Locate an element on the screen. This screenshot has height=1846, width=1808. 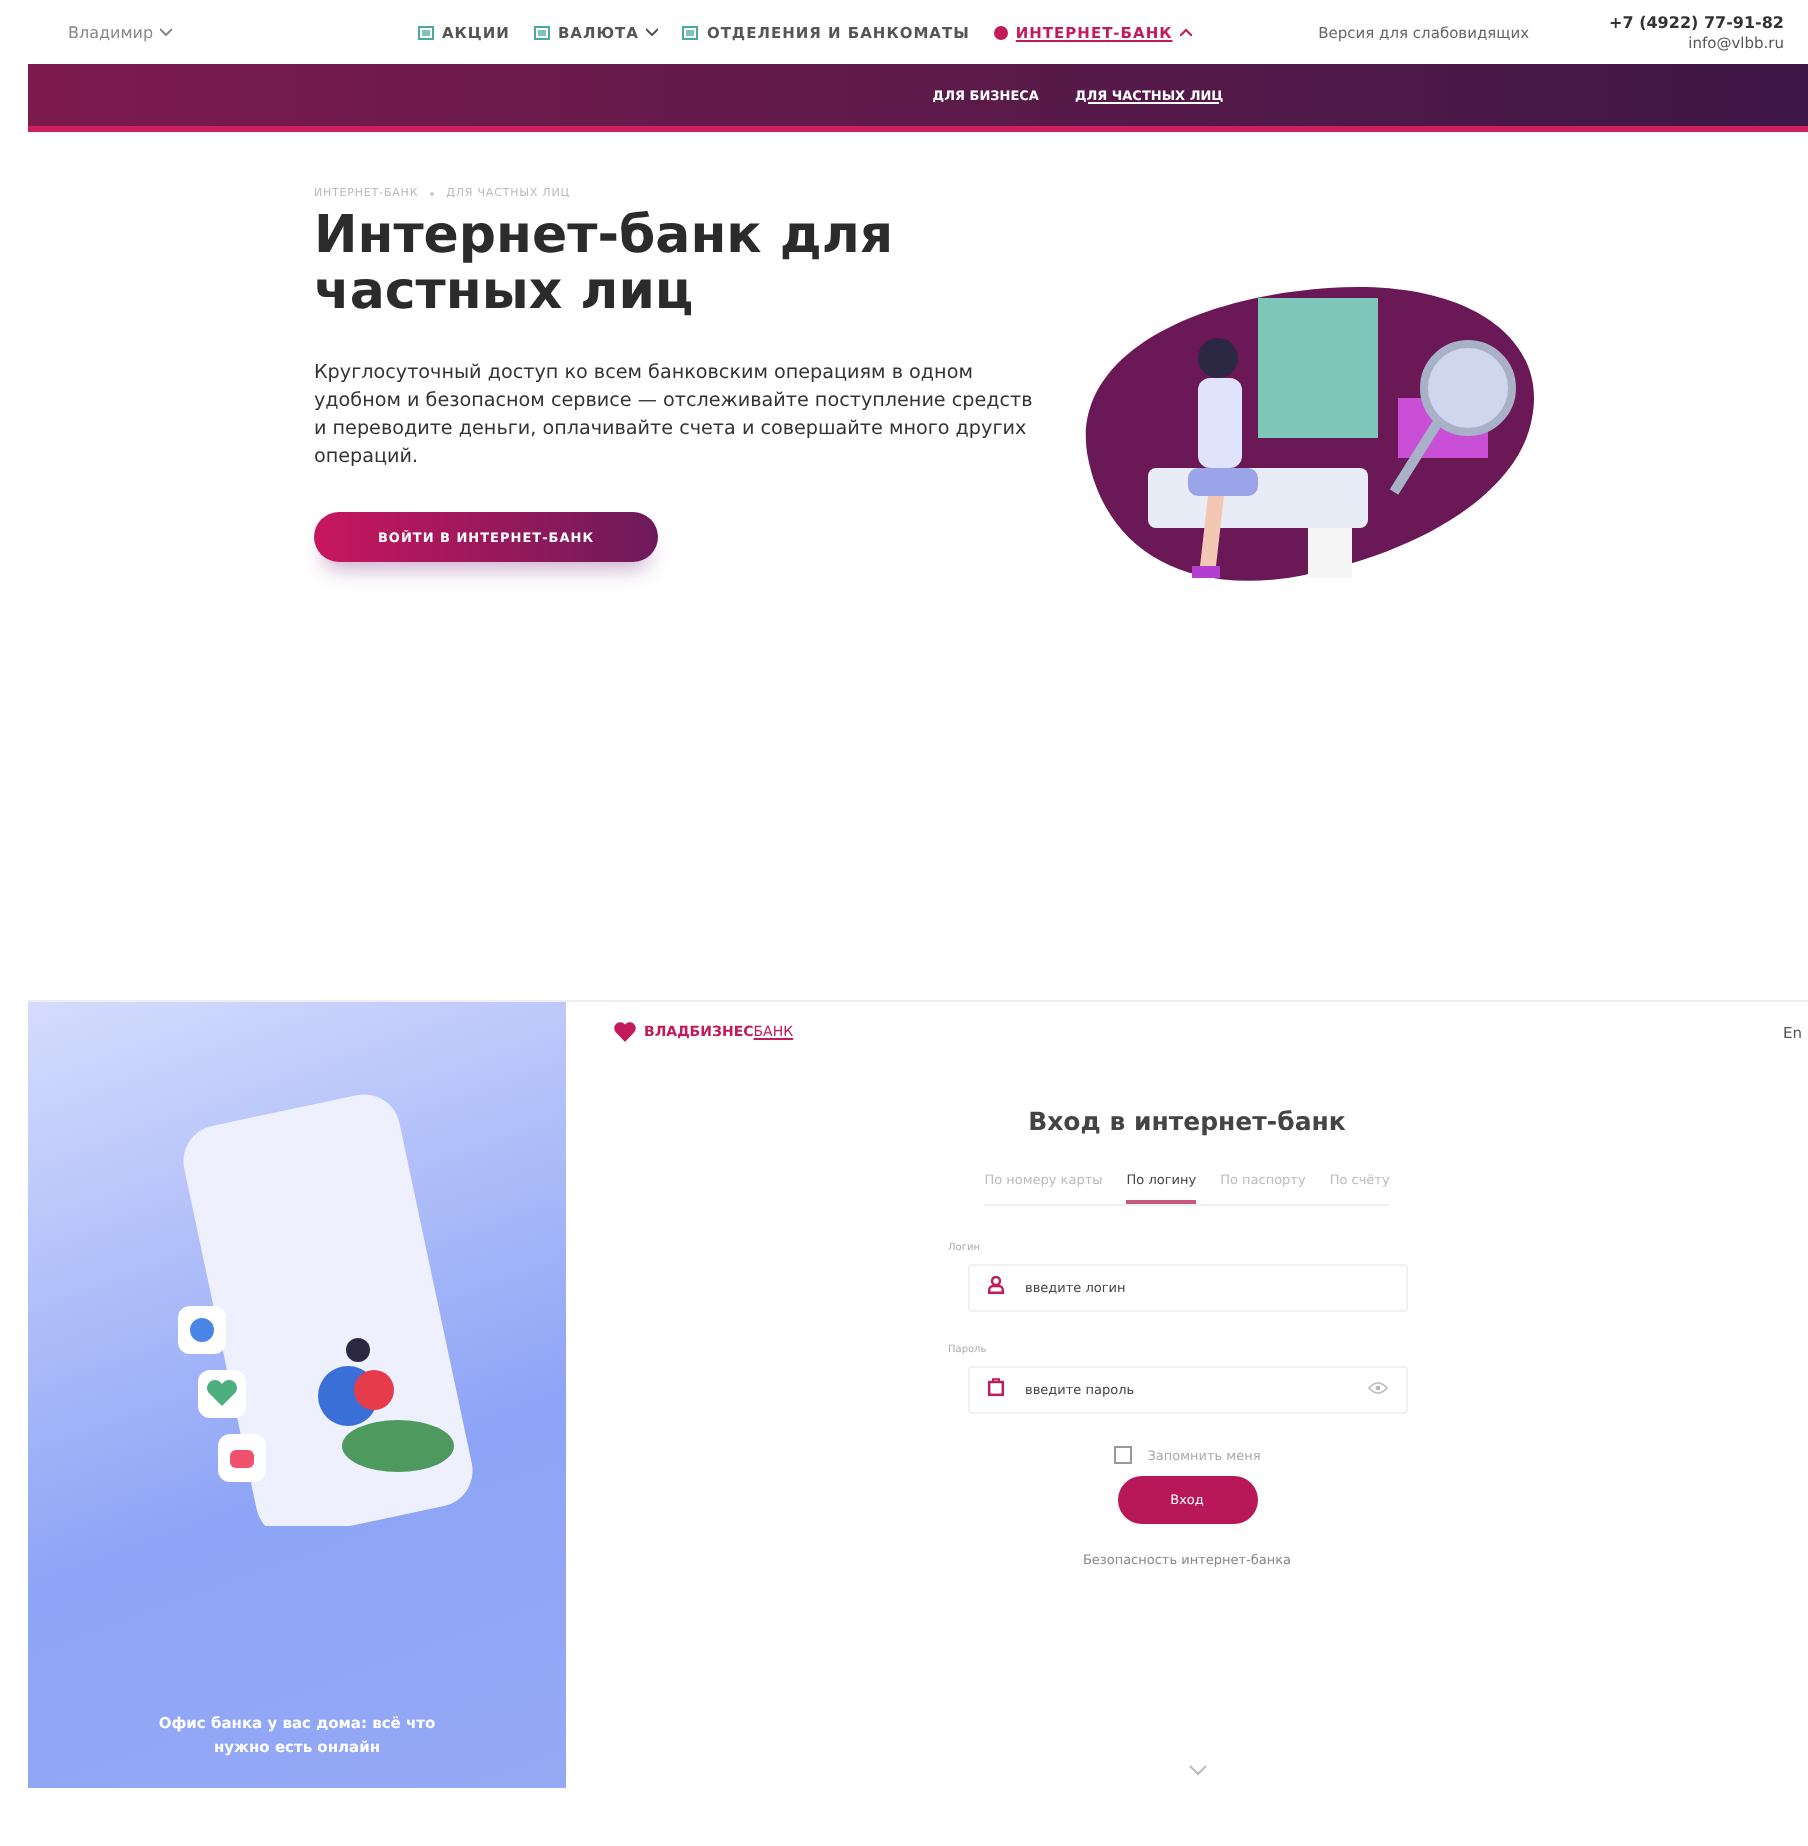
city-selector: Владимир is located at coordinates (243, 32).